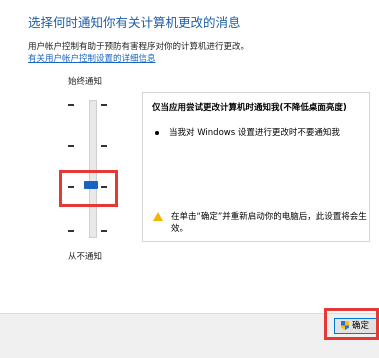  What do you see at coordinates (254, 133) in the screenshot?
I see `setting-bullet-text: 当我对 Windows 设置进行更改时不要通知我` at bounding box center [254, 133].